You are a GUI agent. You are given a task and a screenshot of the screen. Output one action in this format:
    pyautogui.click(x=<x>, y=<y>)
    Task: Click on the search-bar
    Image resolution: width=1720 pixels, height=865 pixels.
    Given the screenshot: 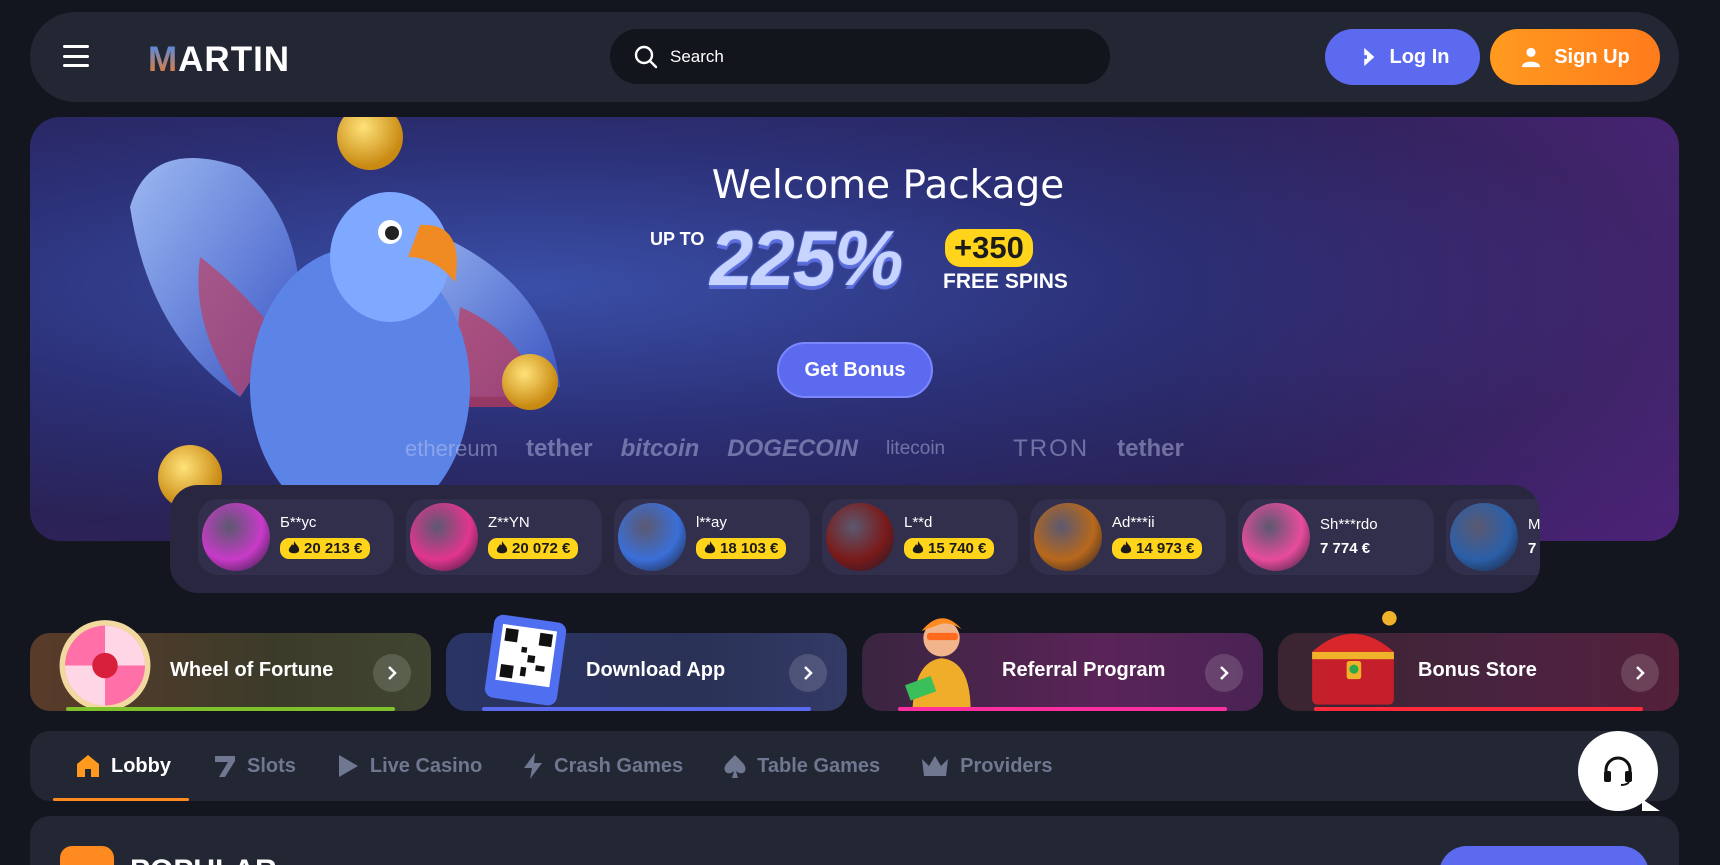 What is the action you would take?
    pyautogui.click(x=860, y=56)
    